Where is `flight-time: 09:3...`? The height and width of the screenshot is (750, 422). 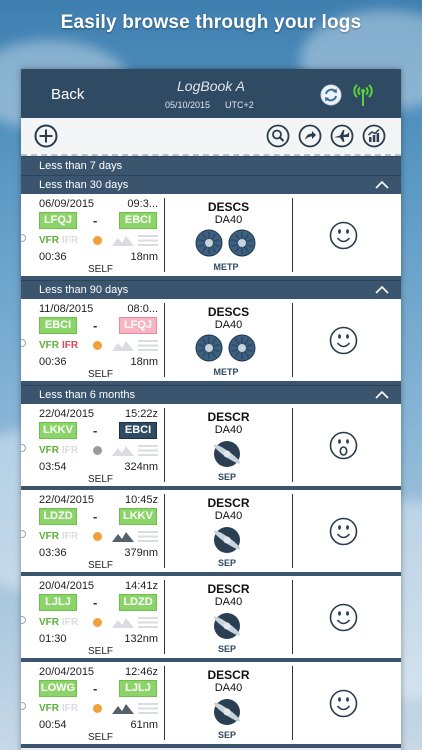 flight-time: 09:3... is located at coordinates (142, 204).